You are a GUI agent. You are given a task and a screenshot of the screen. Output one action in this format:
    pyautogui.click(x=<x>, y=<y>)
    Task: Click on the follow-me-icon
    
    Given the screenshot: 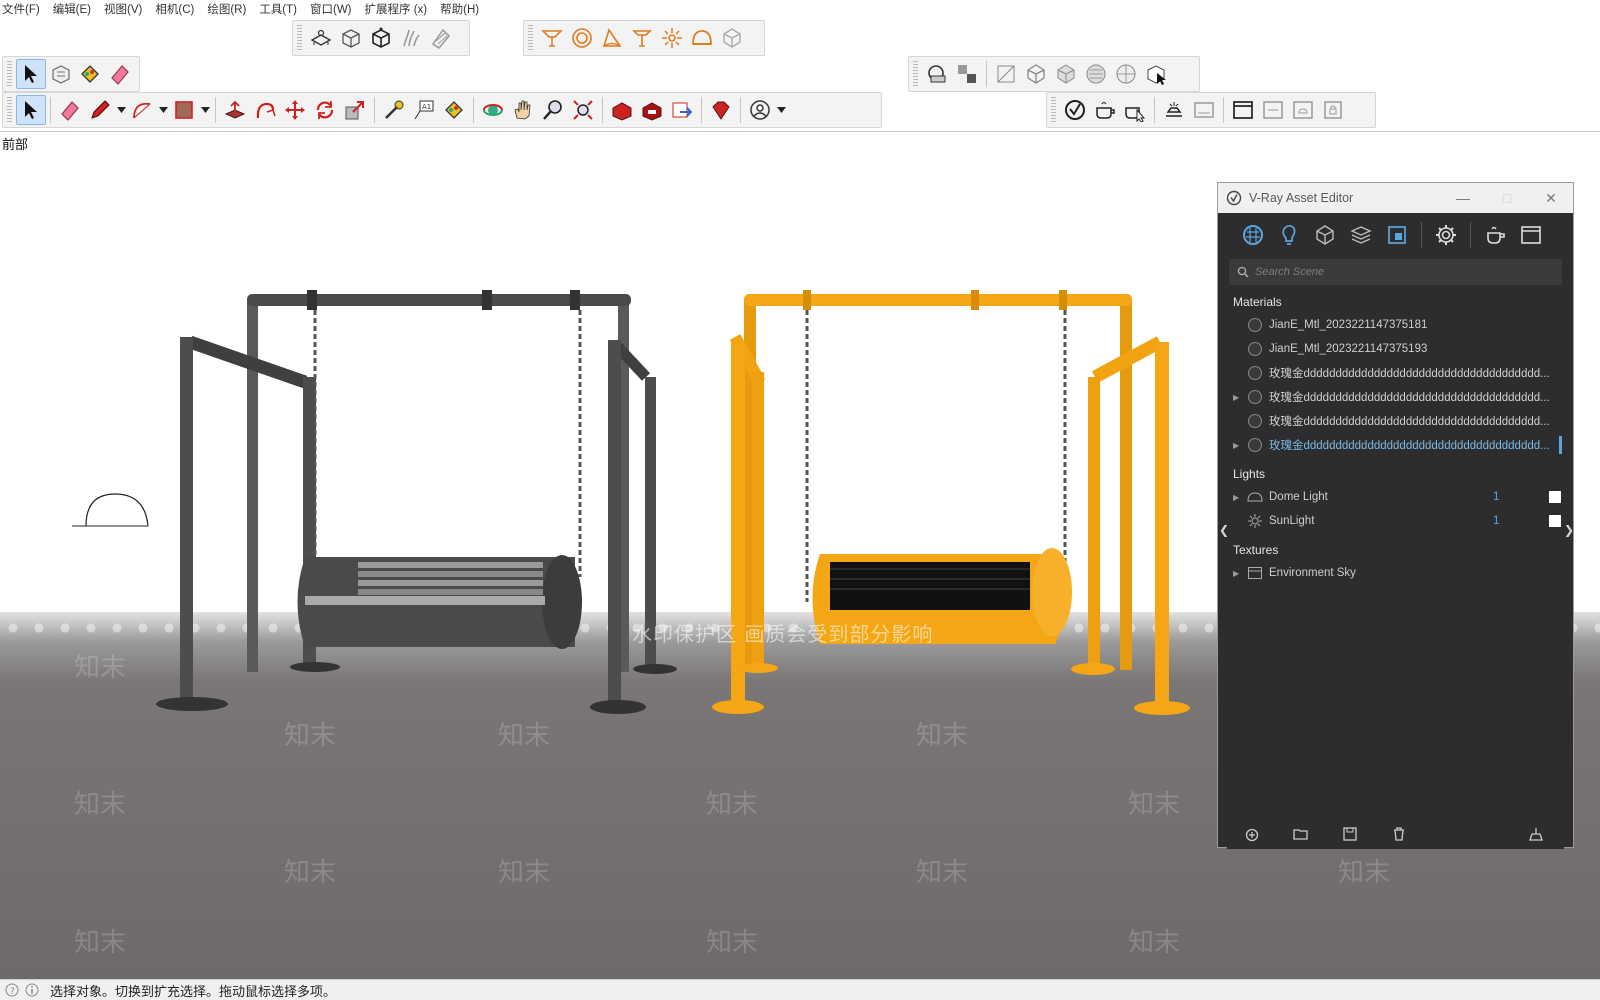 What is the action you would take?
    pyautogui.click(x=265, y=110)
    